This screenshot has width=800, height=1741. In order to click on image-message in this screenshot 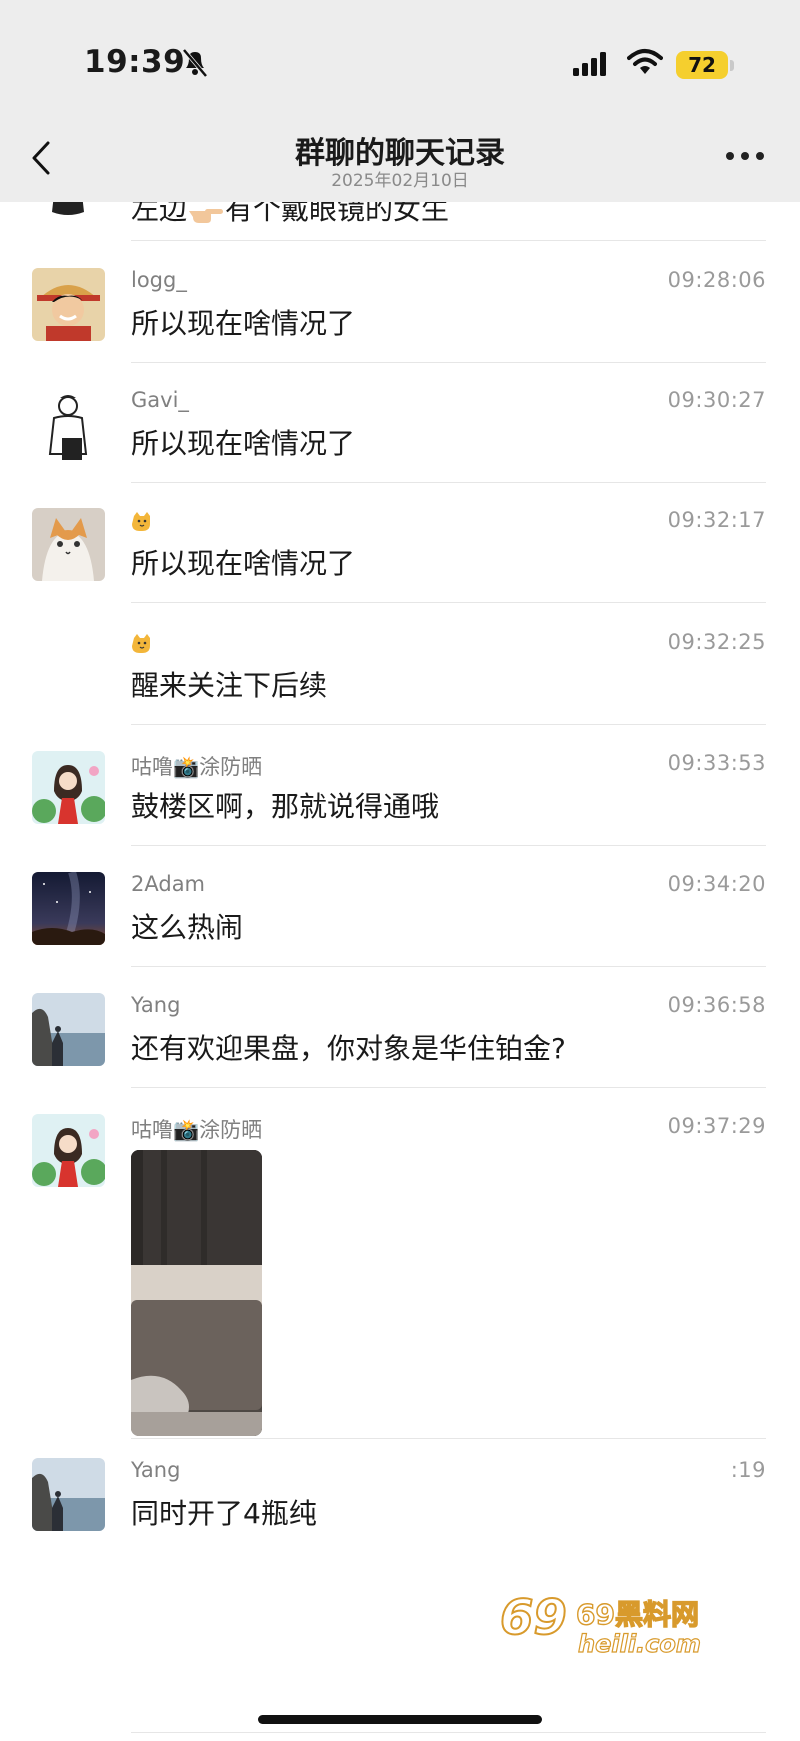, I will do `click(196, 1293)`.